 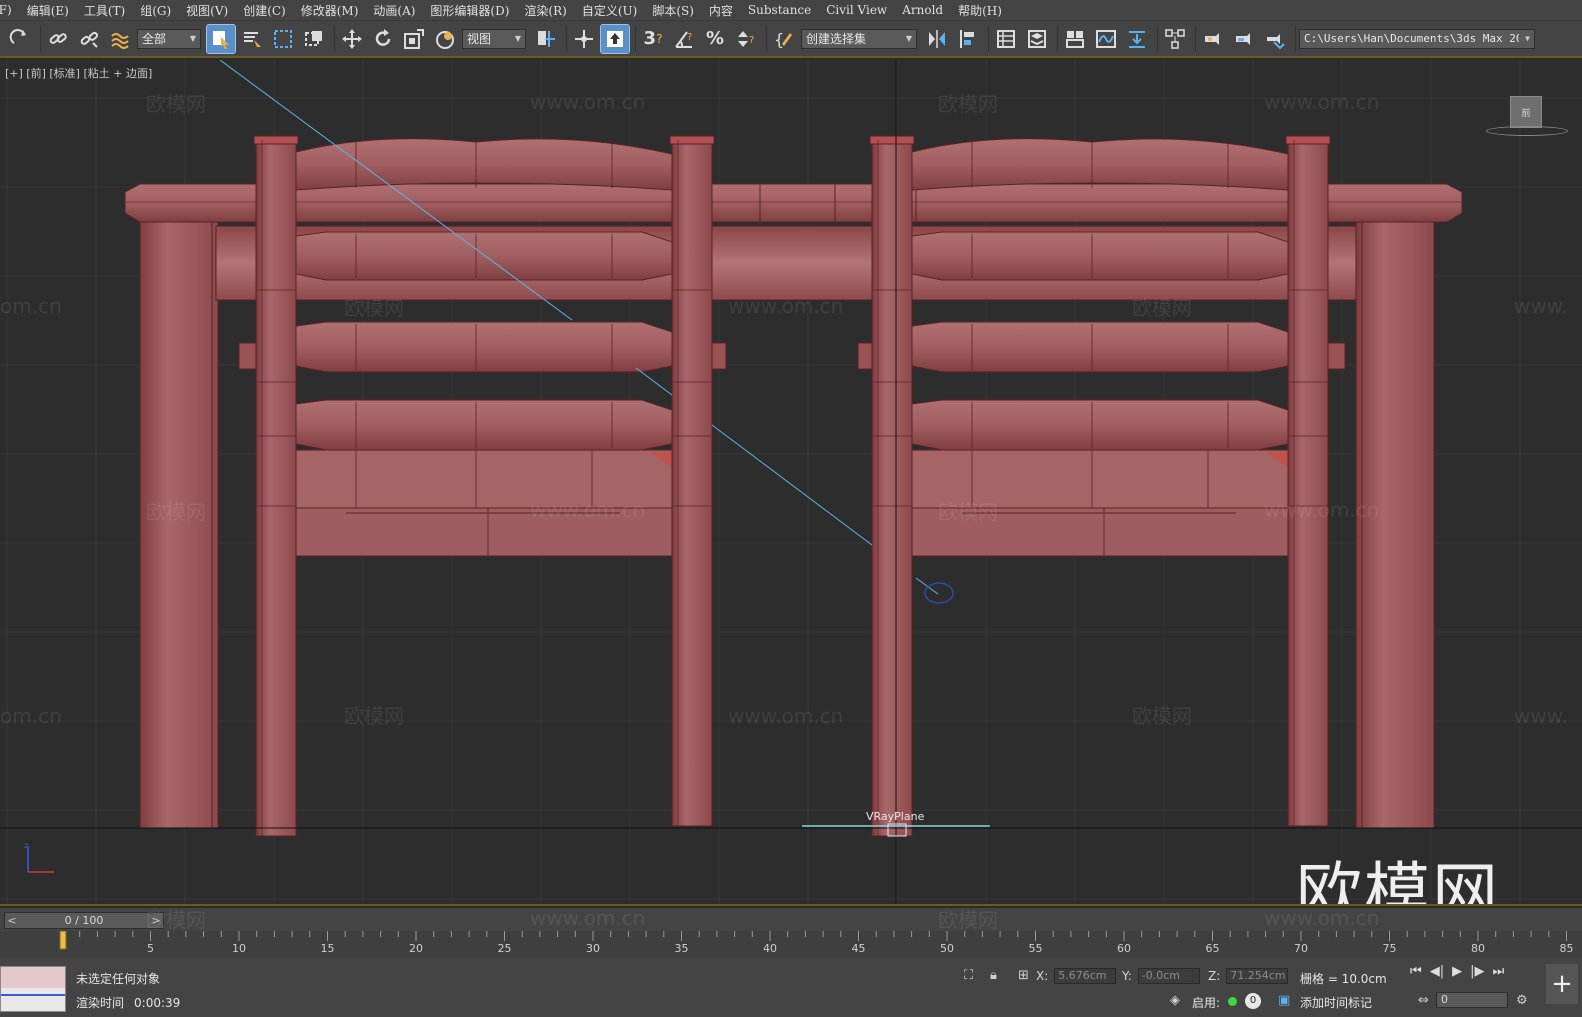 I want to click on toggle-ribbon-icon, so click(x=1075, y=39).